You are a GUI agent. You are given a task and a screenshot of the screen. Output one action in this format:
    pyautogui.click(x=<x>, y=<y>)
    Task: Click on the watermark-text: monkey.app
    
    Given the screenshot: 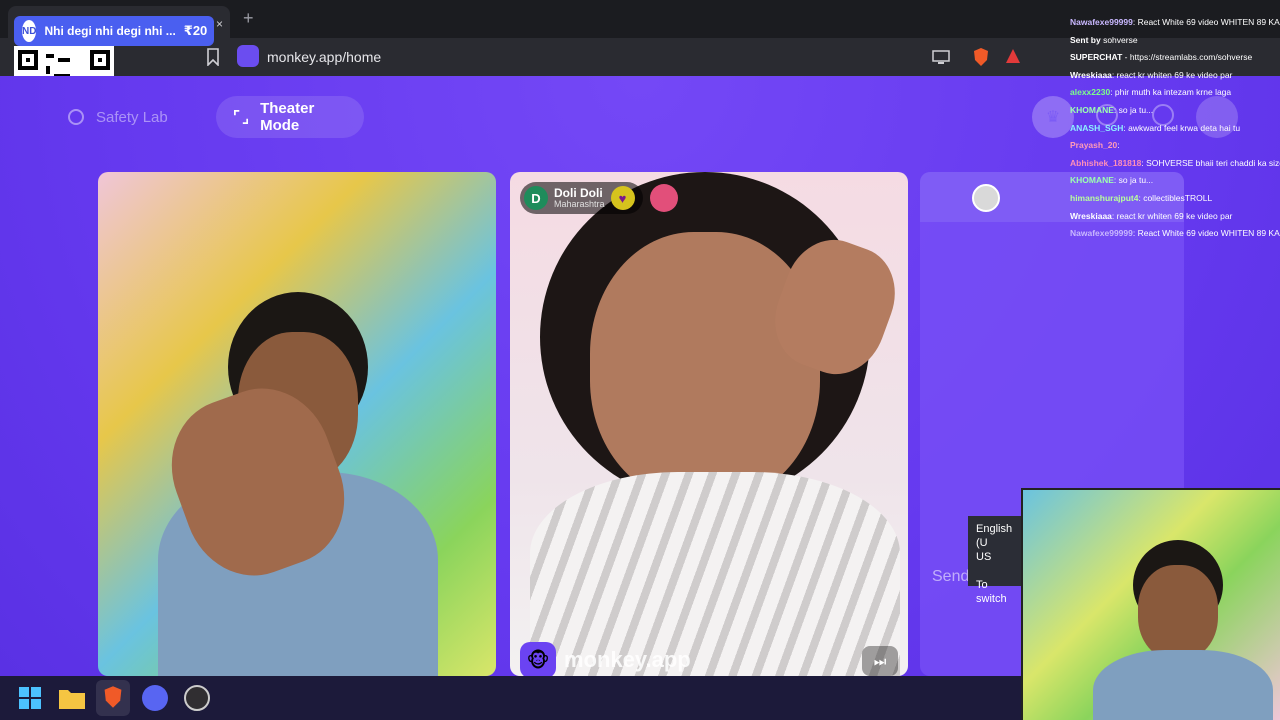 What is the action you would take?
    pyautogui.click(x=627, y=659)
    